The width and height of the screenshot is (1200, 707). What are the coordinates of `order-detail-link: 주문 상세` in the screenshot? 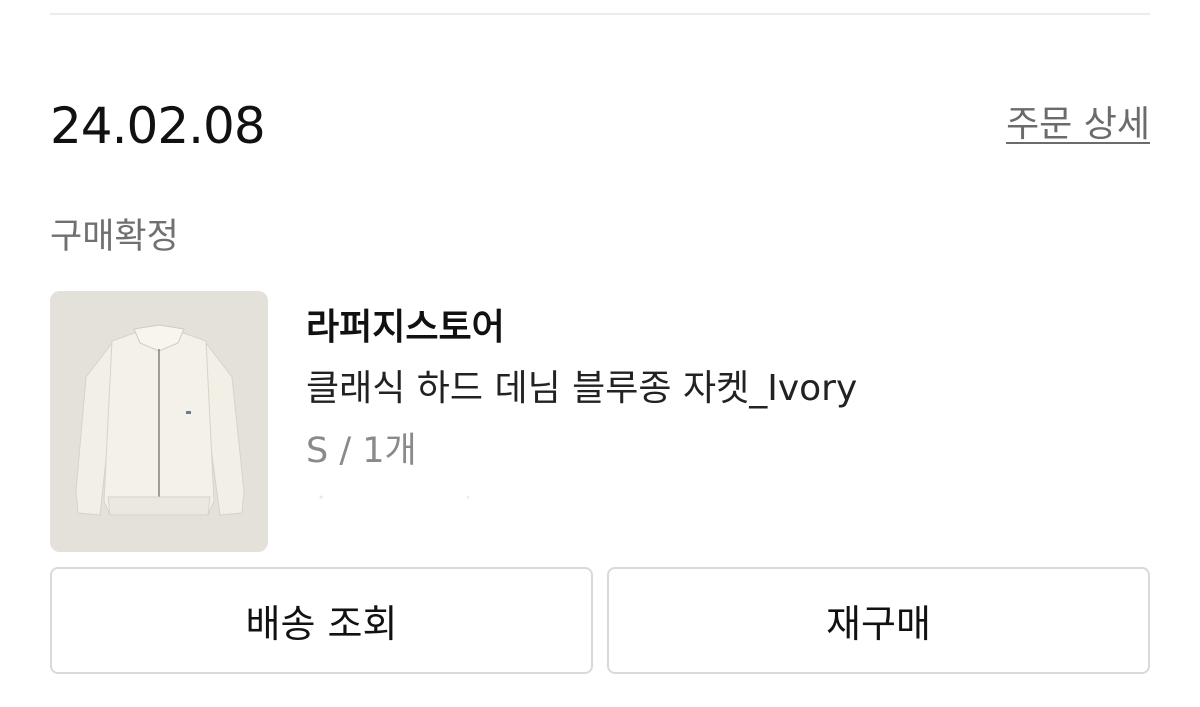 It's located at (1078, 125).